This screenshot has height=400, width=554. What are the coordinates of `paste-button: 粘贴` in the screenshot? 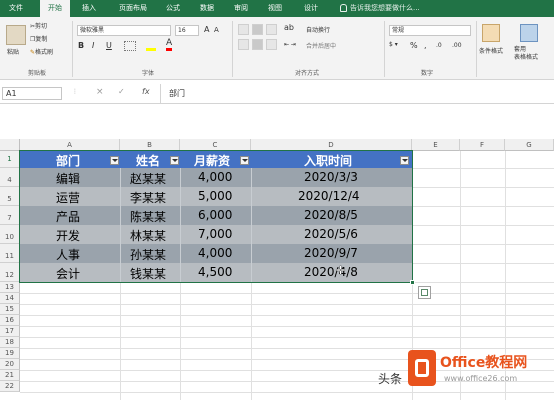 It's located at (13, 51).